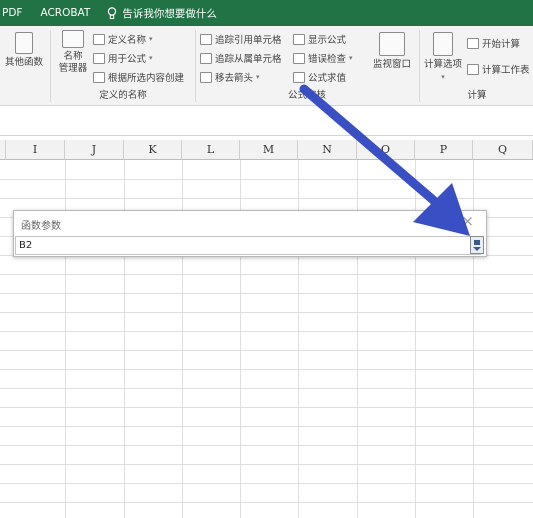 This screenshot has height=518, width=533. What do you see at coordinates (211, 150) in the screenshot?
I see `column-header-l: L` at bounding box center [211, 150].